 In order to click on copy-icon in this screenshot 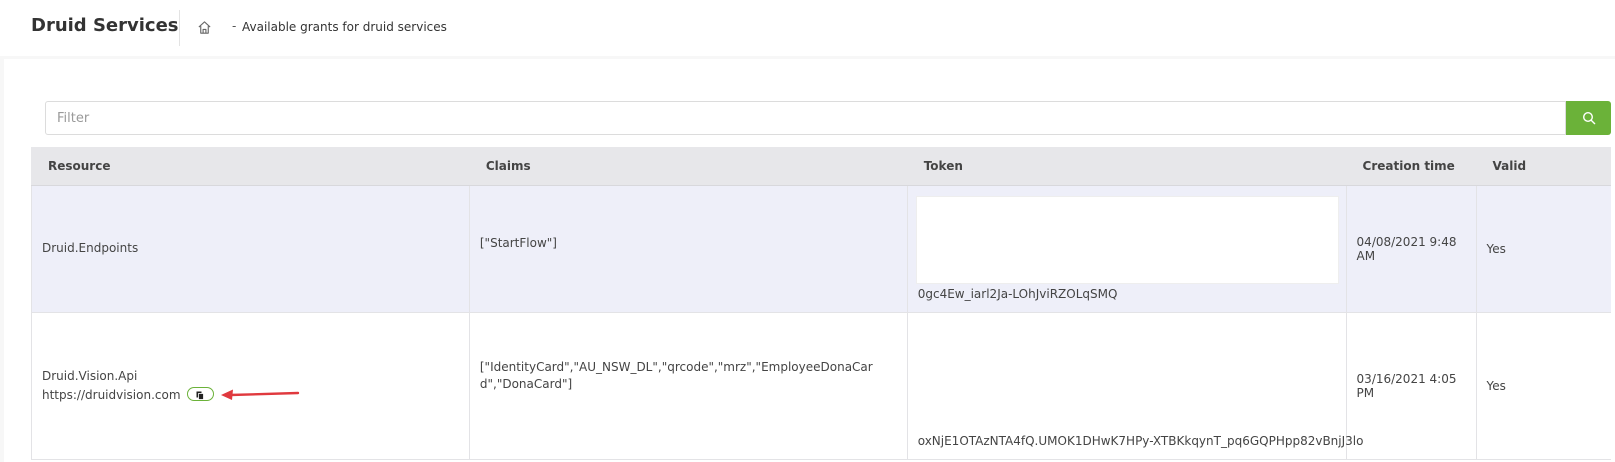, I will do `click(200, 394)`.